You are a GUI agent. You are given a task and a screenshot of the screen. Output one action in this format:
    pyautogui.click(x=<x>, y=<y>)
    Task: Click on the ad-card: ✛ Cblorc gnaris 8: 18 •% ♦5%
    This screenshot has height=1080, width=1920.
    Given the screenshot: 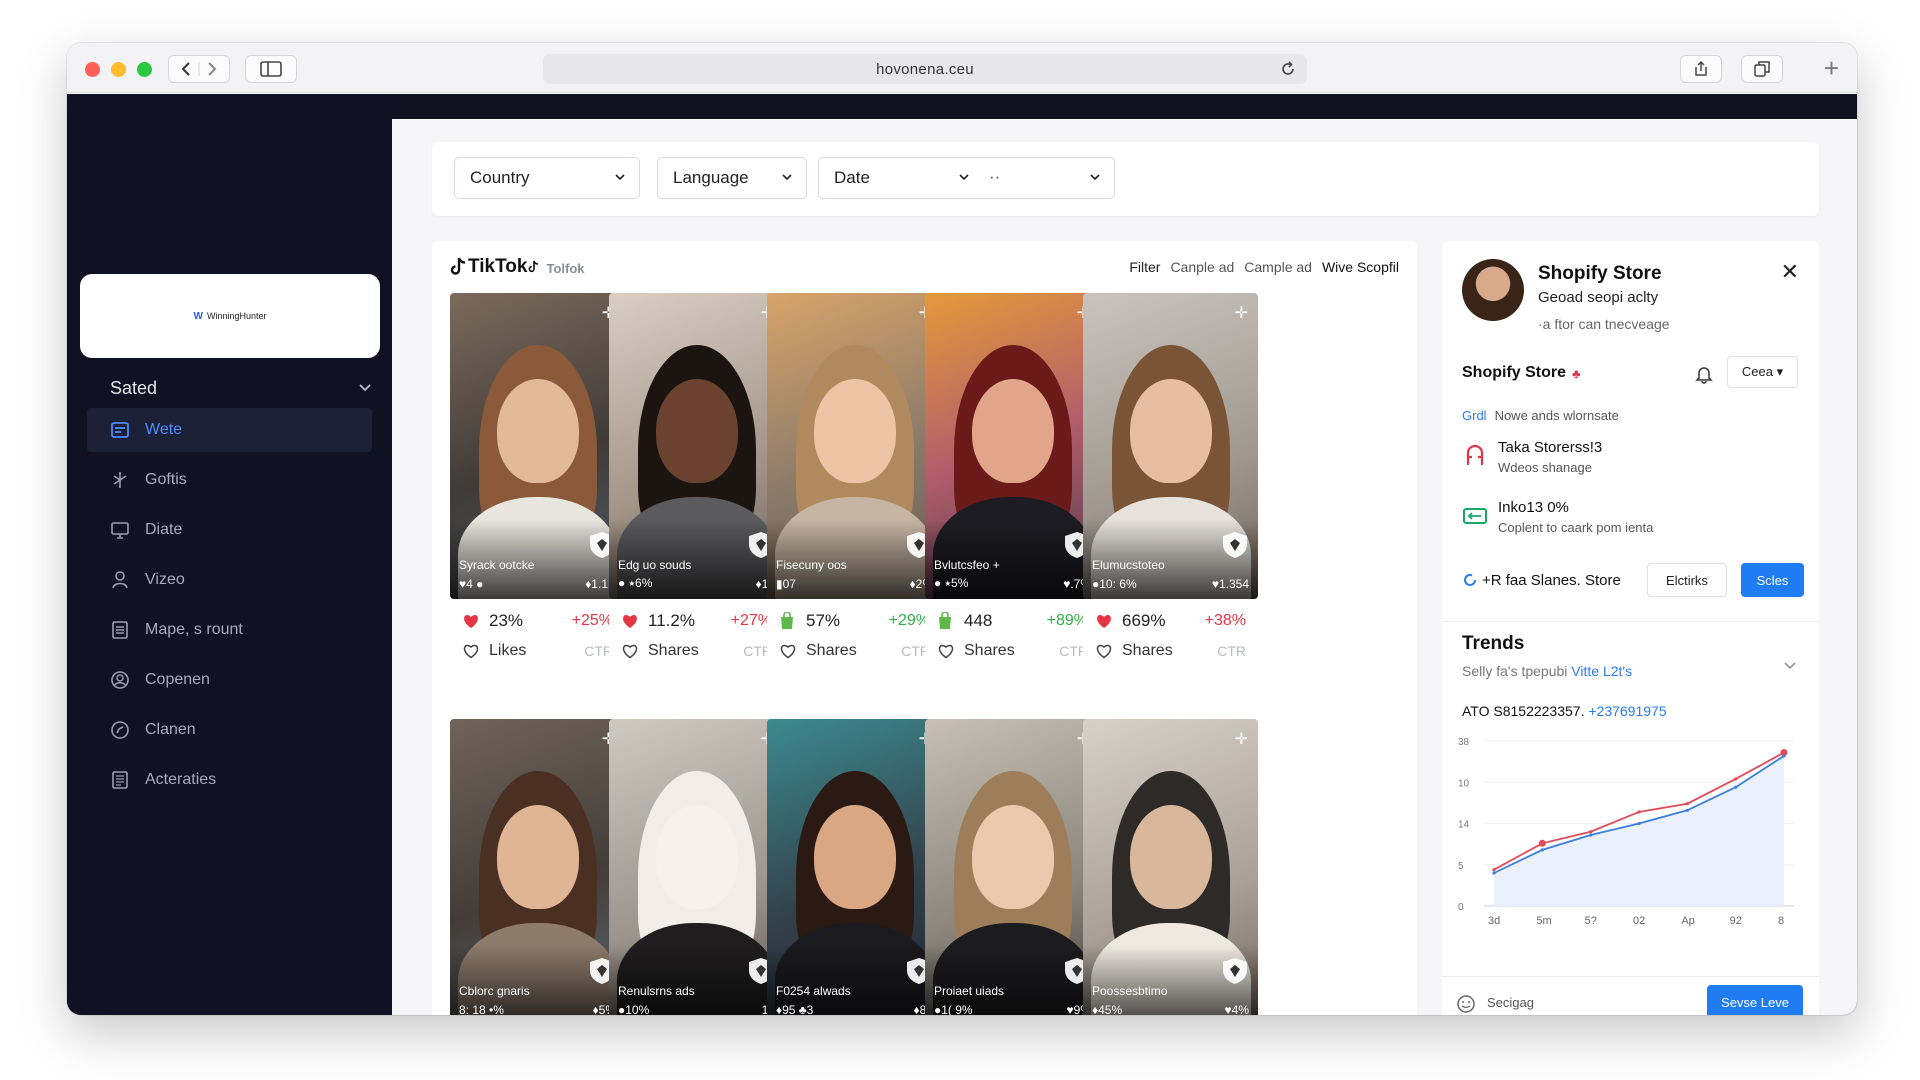 What is the action you would take?
    pyautogui.click(x=537, y=867)
    